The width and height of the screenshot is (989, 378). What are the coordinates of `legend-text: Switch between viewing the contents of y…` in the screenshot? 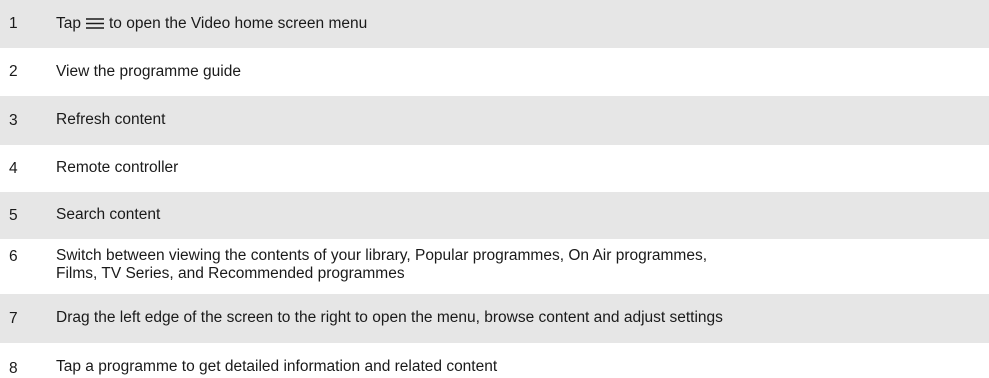 It's located at (514, 265).